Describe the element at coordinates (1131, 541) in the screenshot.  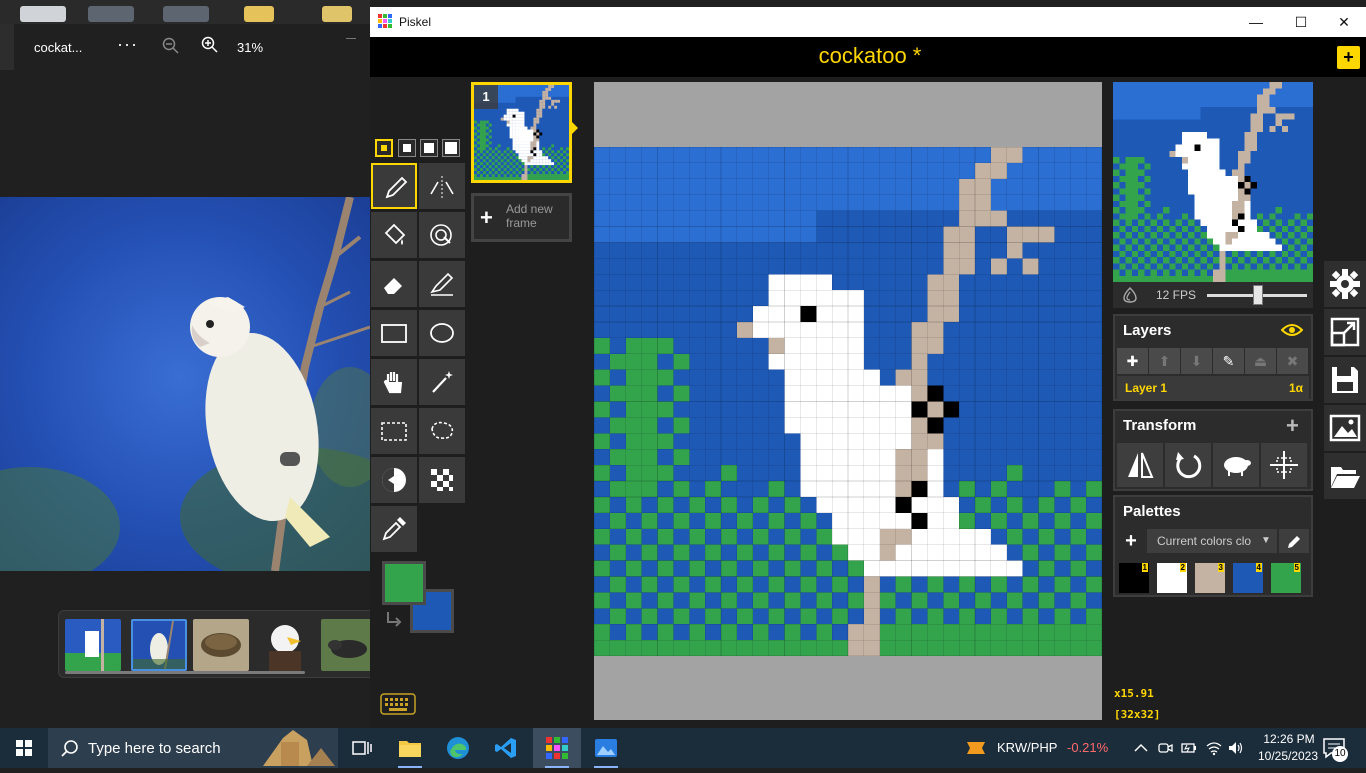
I see `add-palette-button: +` at that location.